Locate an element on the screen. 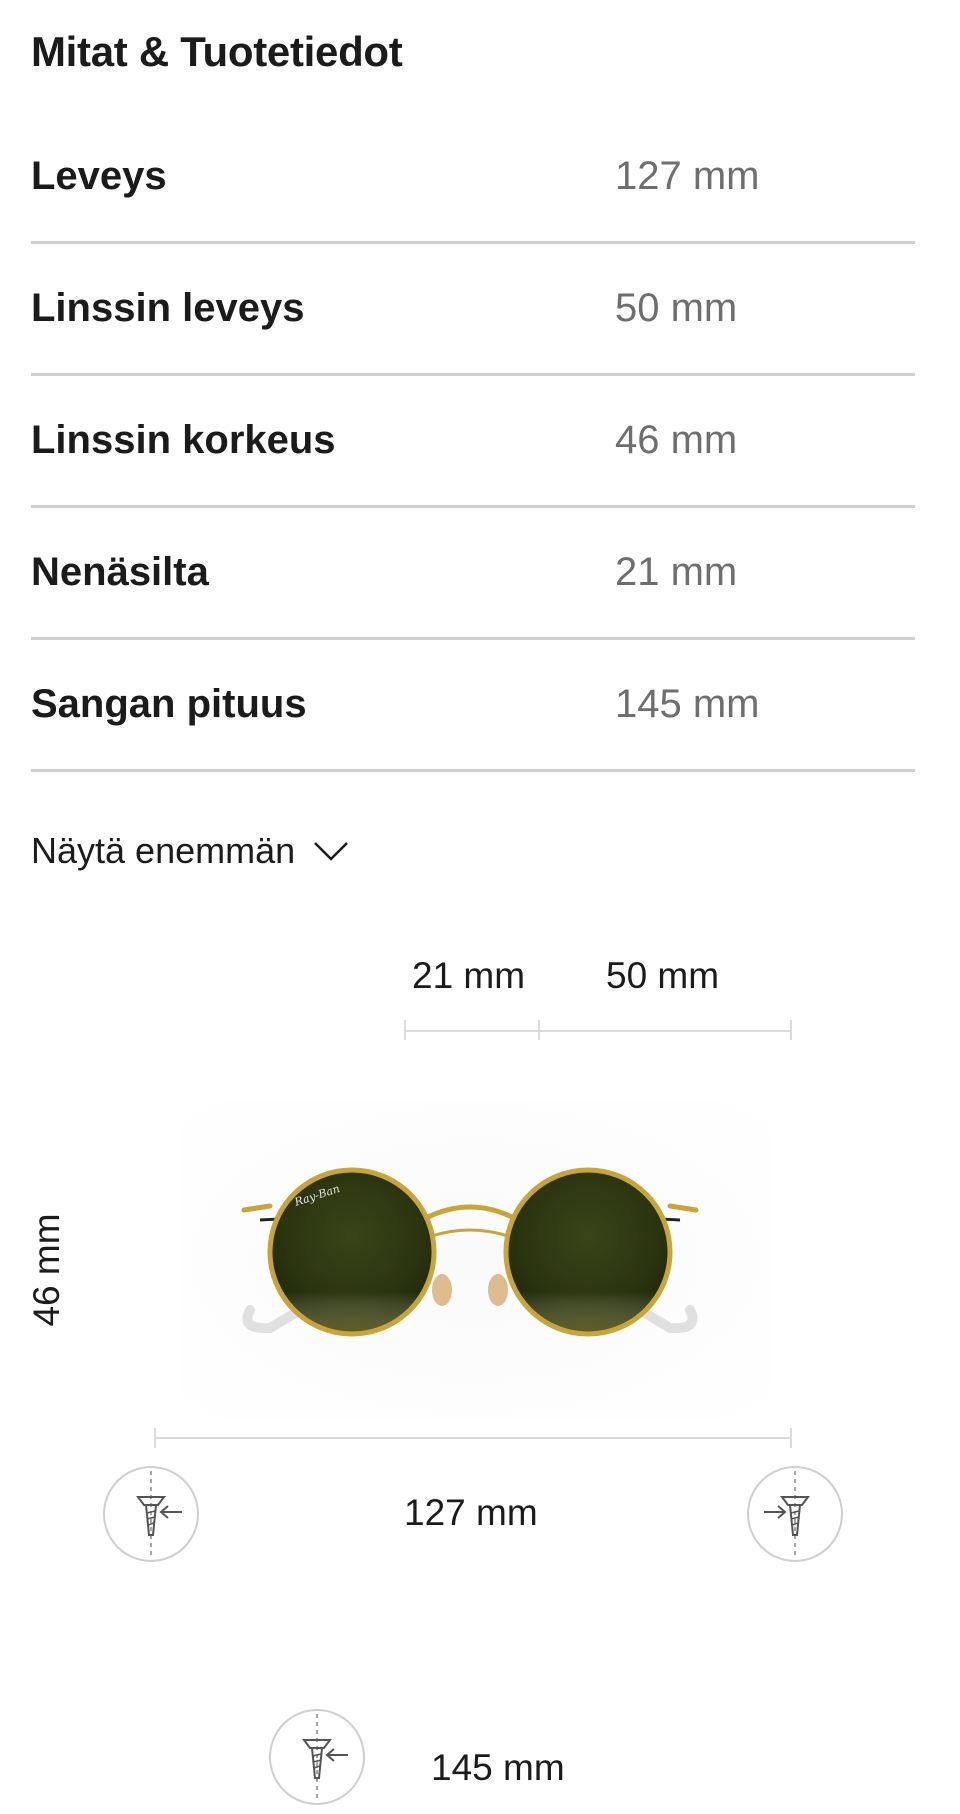 This screenshot has height=1814, width=960. spec-row-lens-height: Linssin korkeus 46 mm is located at coordinates (473, 442).